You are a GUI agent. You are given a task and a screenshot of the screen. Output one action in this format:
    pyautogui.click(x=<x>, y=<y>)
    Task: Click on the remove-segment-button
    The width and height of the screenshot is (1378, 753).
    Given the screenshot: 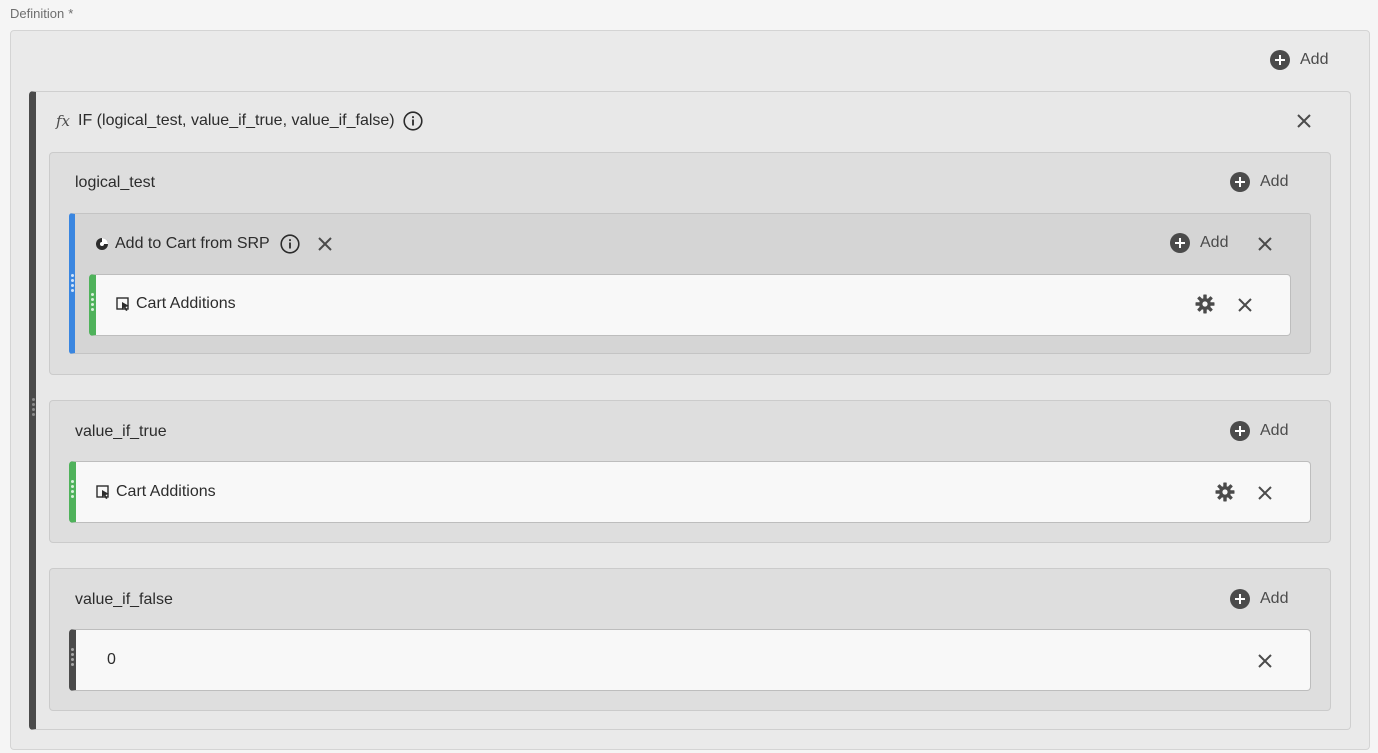 What is the action you would take?
    pyautogui.click(x=1265, y=244)
    